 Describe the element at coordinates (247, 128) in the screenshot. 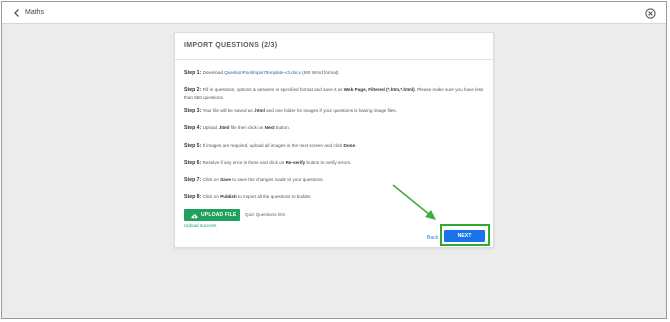

I see `step-text: file then click on` at that location.